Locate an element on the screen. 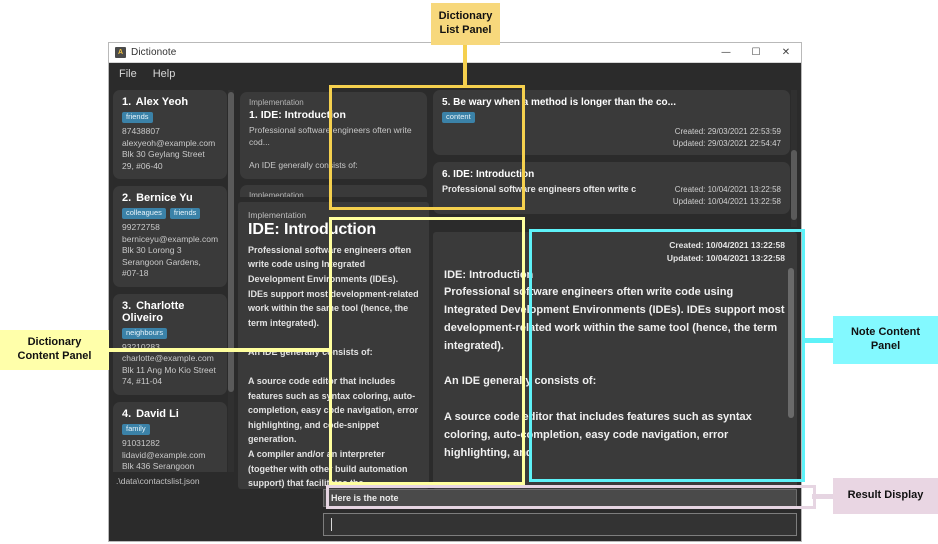 The width and height of the screenshot is (938, 544). contact-name: 1. Alex Yeoh is located at coordinates (170, 102).